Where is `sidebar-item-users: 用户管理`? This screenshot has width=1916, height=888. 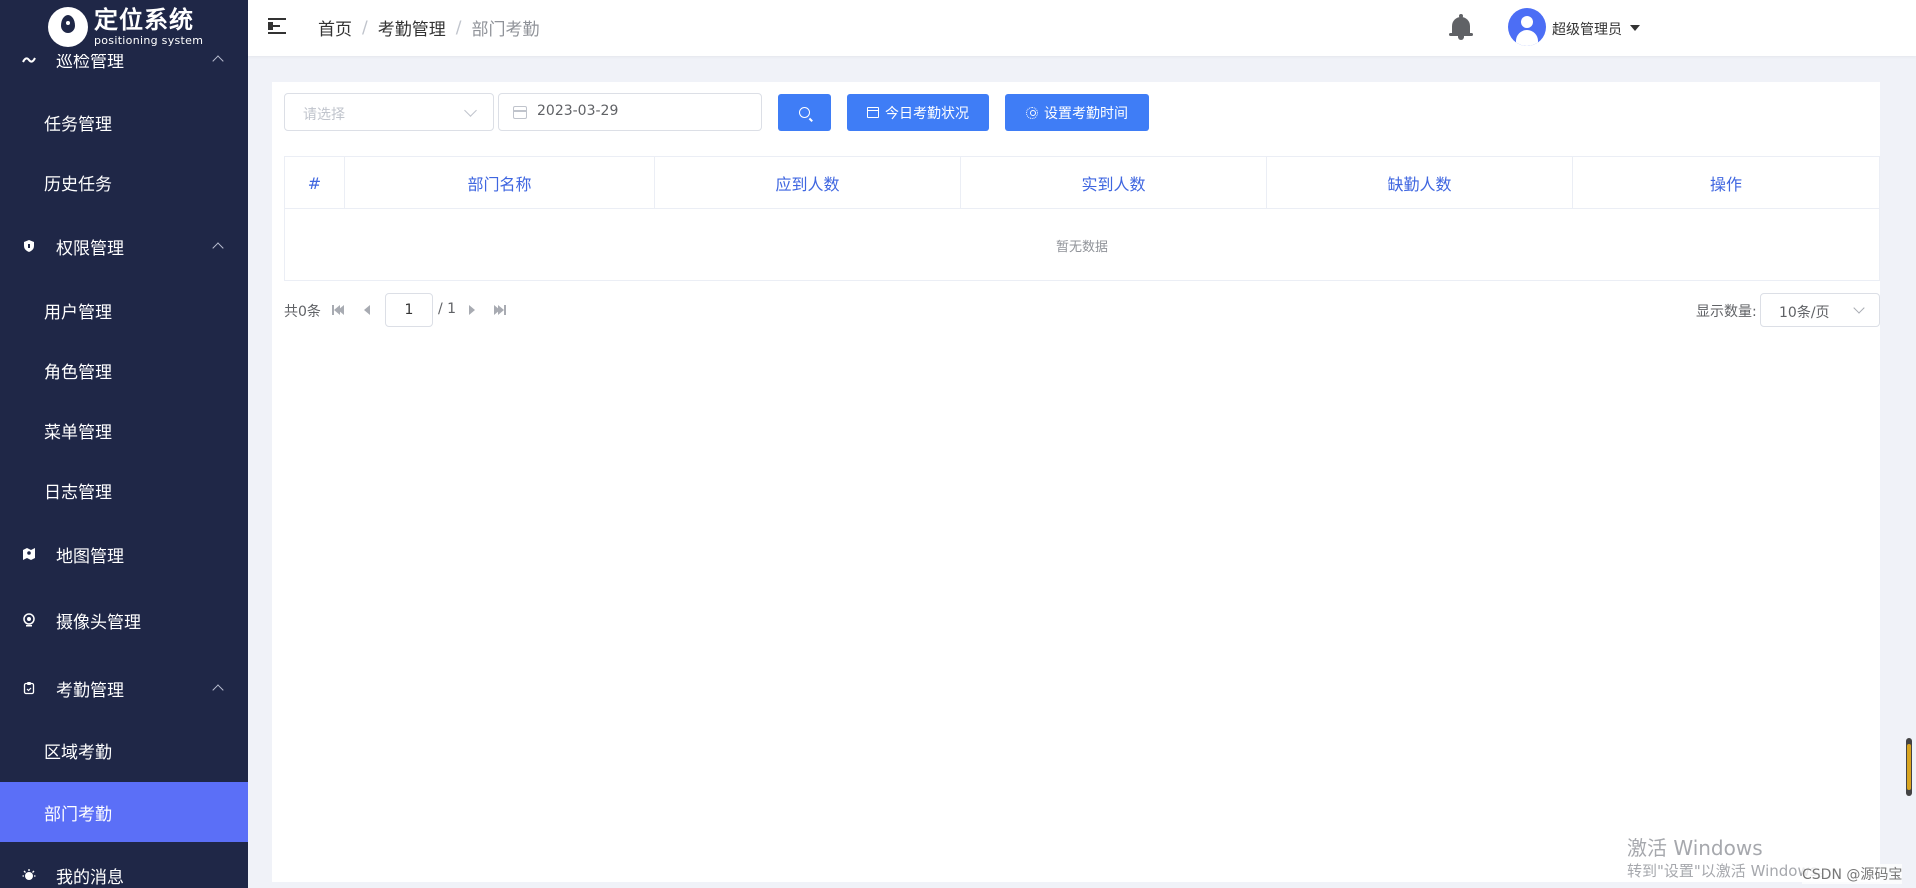
sidebar-item-users: 用户管理 is located at coordinates (124, 310).